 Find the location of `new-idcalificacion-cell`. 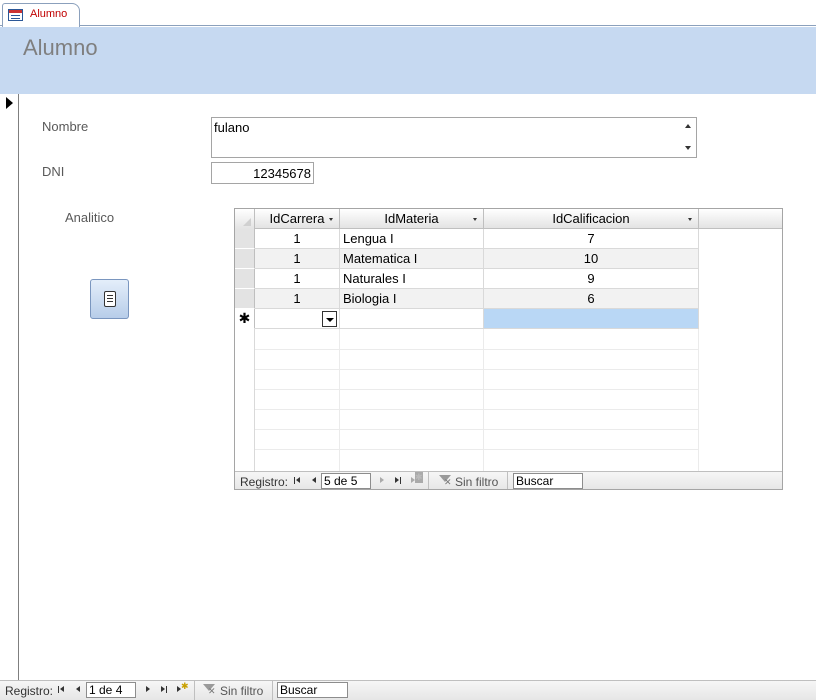

new-idcalificacion-cell is located at coordinates (591, 319).